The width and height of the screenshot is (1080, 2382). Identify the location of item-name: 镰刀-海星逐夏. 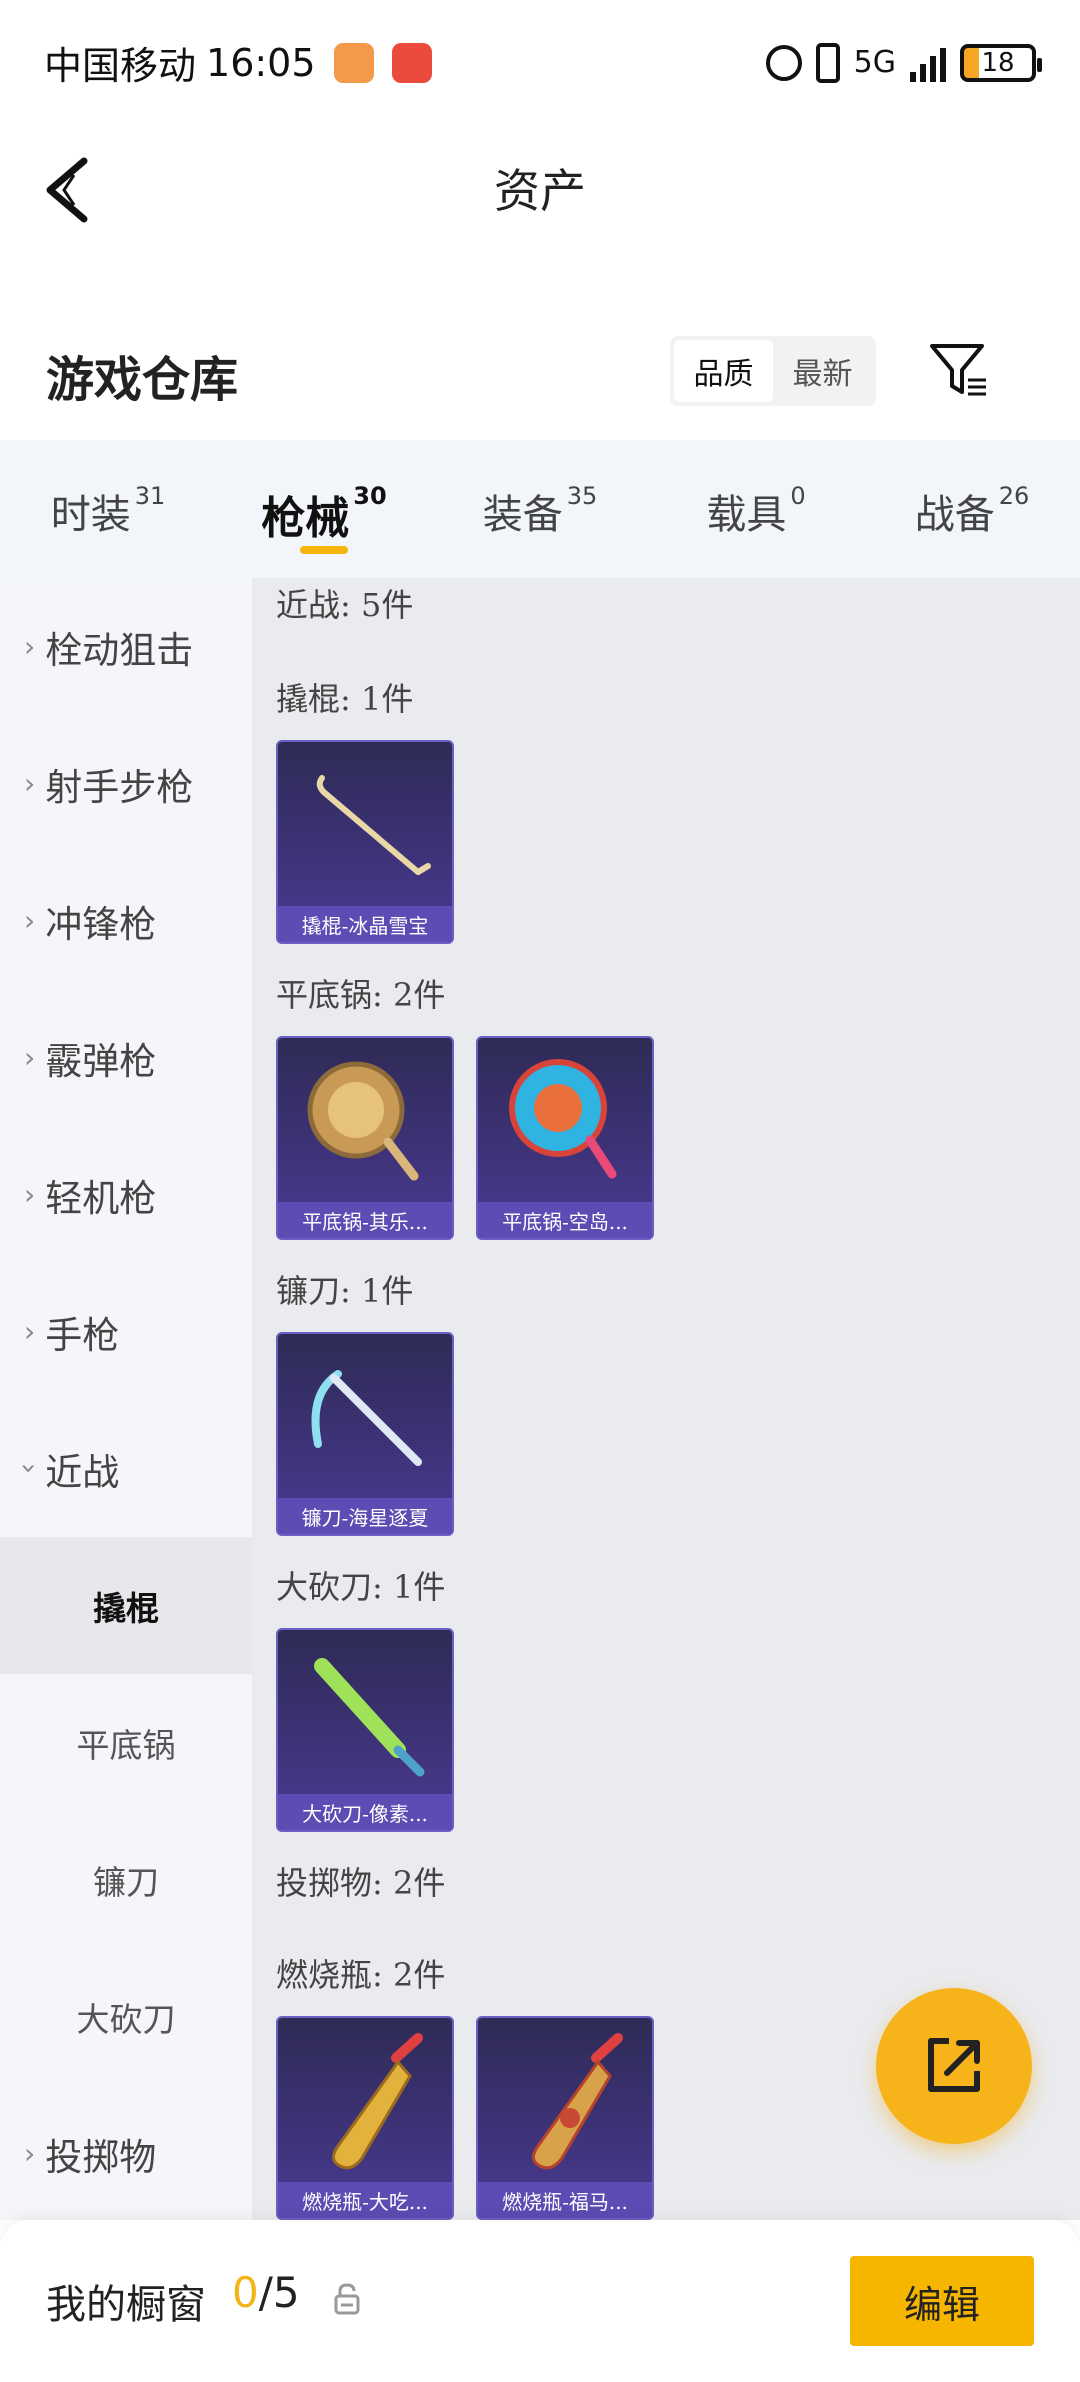
(365, 1516).